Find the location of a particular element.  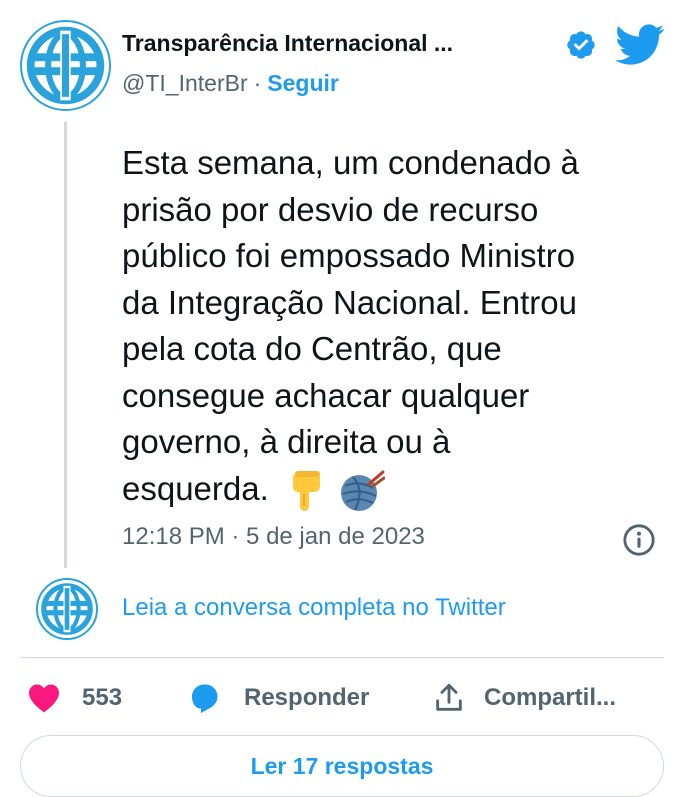

tweet-text-line: prisão por desvio de recurso is located at coordinates (330, 209).